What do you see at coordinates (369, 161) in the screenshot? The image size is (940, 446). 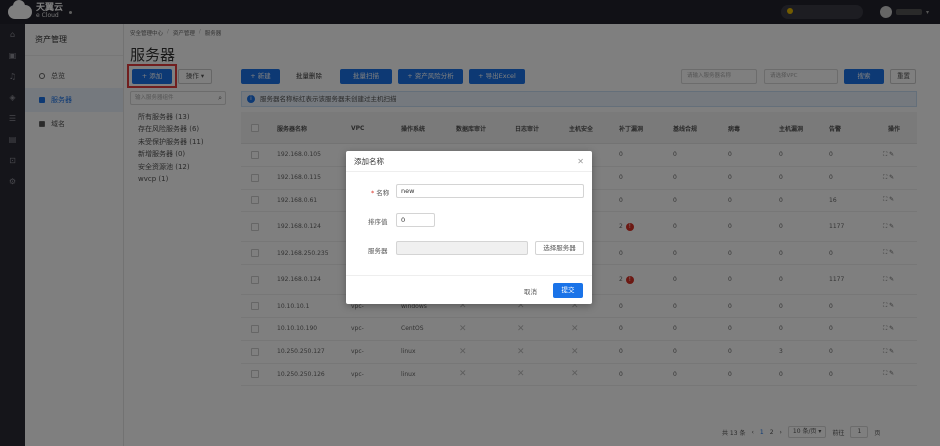 I see `dialog-title: 添加名称` at bounding box center [369, 161].